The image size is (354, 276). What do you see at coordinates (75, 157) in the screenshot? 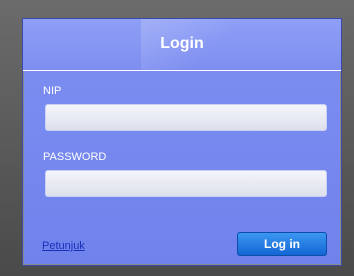
I see `password-label: PASSWORD` at bounding box center [75, 157].